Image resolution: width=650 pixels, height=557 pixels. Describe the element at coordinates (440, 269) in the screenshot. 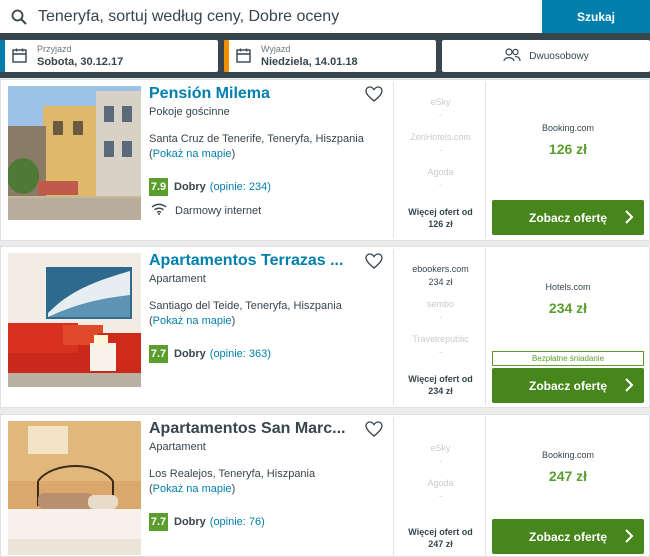

I see `provider-name: ebookers.com` at that location.